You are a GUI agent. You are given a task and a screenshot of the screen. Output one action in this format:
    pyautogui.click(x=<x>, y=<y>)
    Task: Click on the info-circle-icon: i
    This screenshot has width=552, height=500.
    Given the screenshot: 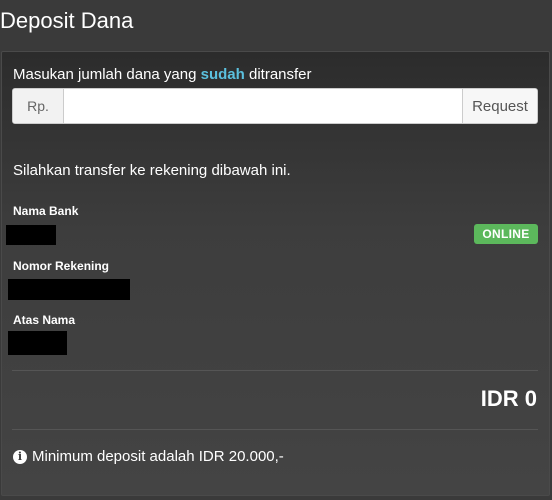 What is the action you would take?
    pyautogui.click(x=20, y=456)
    